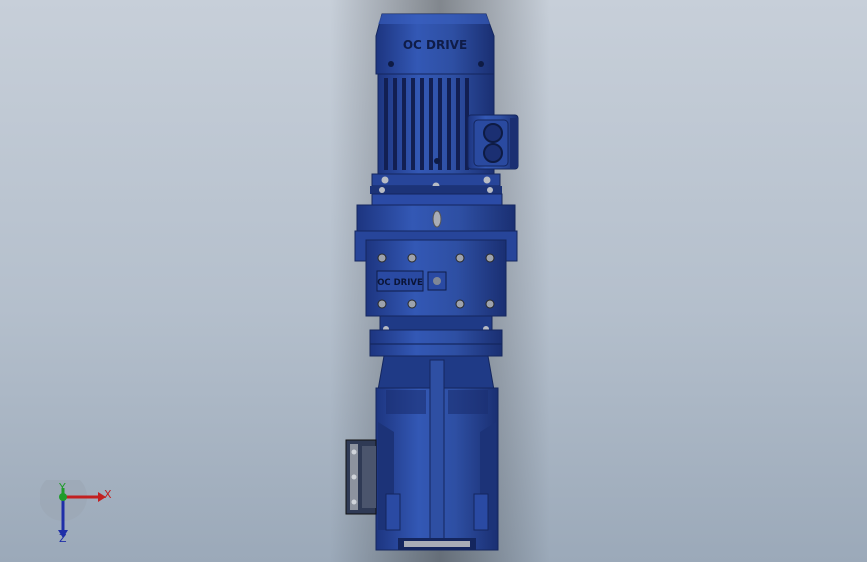 The width and height of the screenshot is (867, 562). I want to click on bevel-gear-housing, so click(437, 453).